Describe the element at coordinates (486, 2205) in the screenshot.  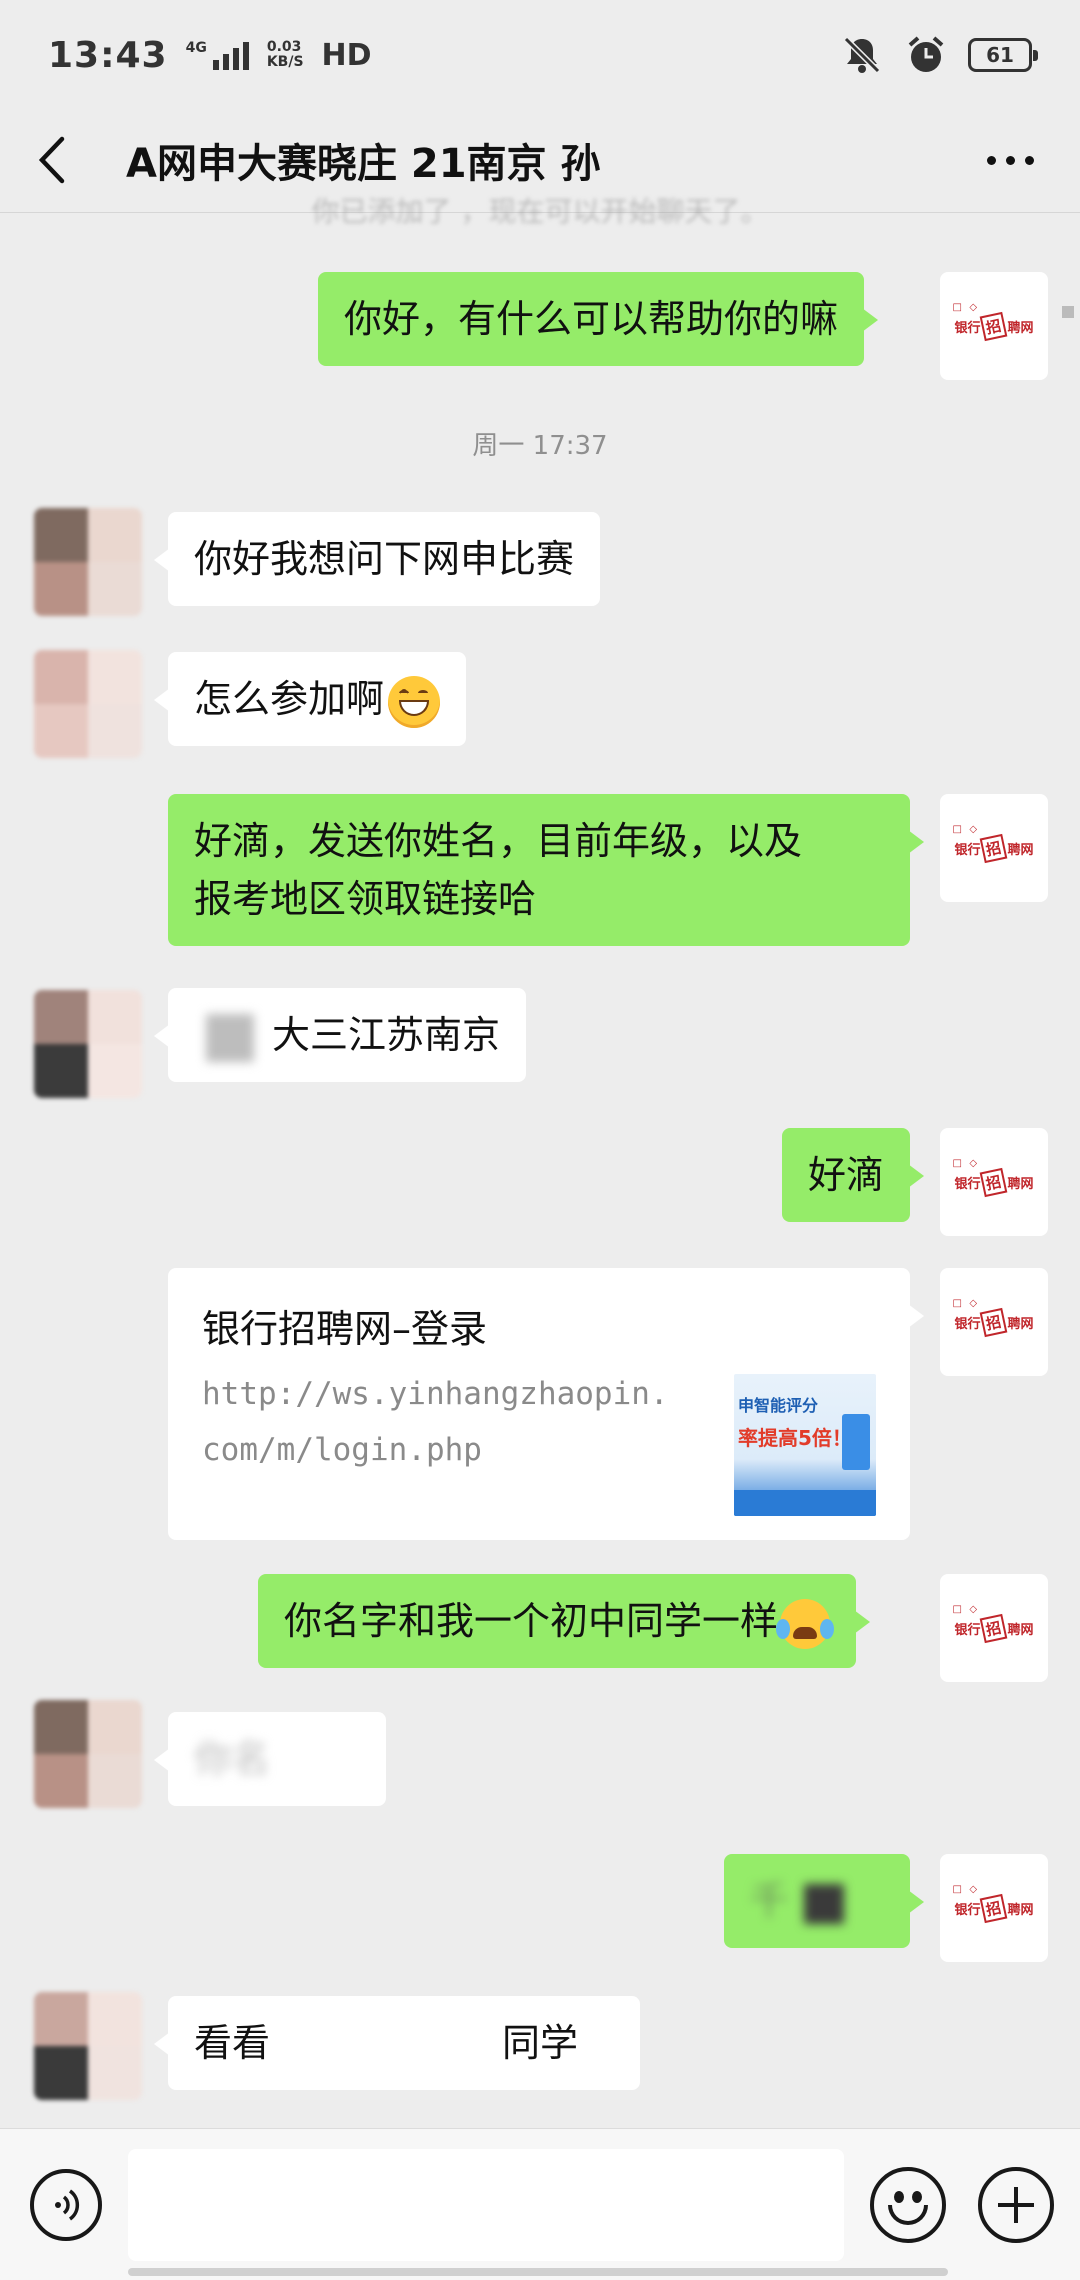
I see `message-input` at that location.